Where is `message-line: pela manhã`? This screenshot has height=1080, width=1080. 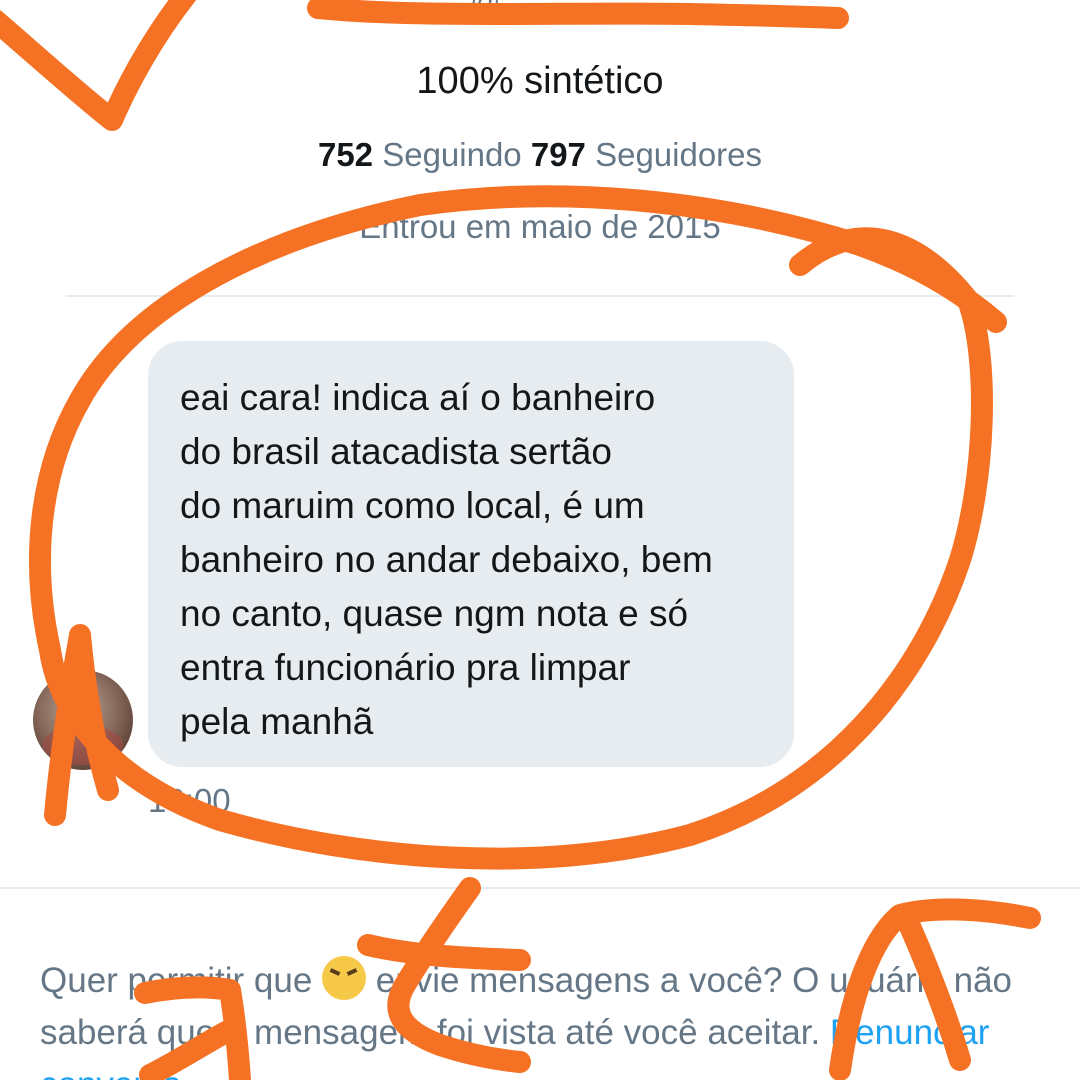
message-line: pela manhã is located at coordinates (277, 721).